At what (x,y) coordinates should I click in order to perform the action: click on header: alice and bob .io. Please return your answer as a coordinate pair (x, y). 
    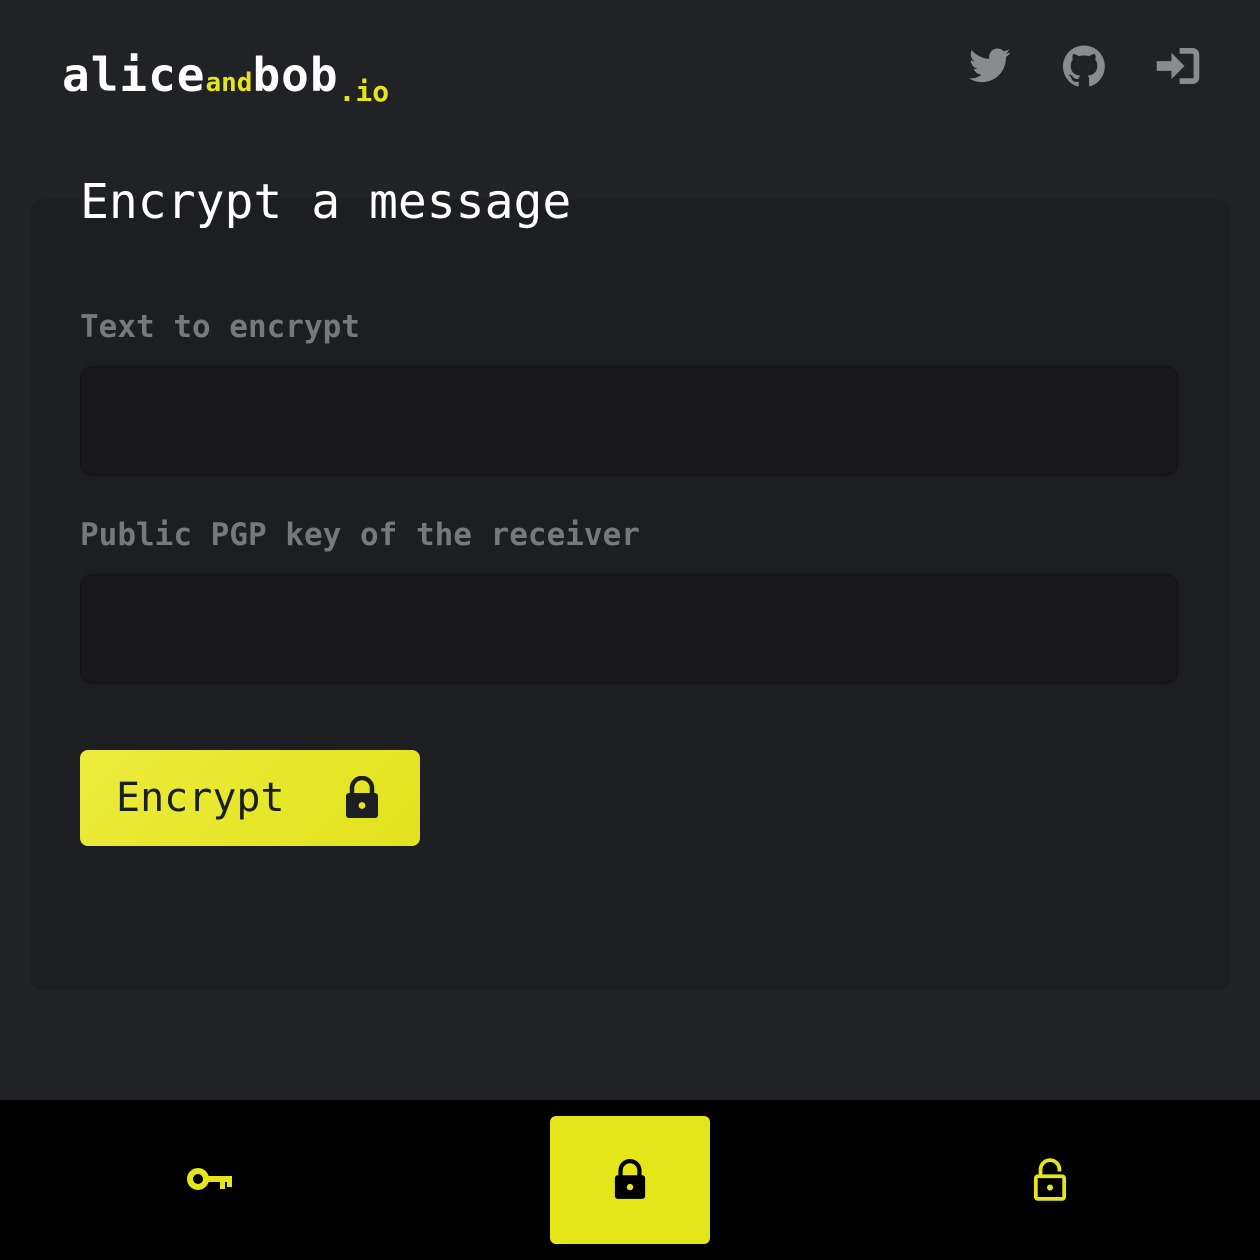
    Looking at the image, I should click on (630, 65).